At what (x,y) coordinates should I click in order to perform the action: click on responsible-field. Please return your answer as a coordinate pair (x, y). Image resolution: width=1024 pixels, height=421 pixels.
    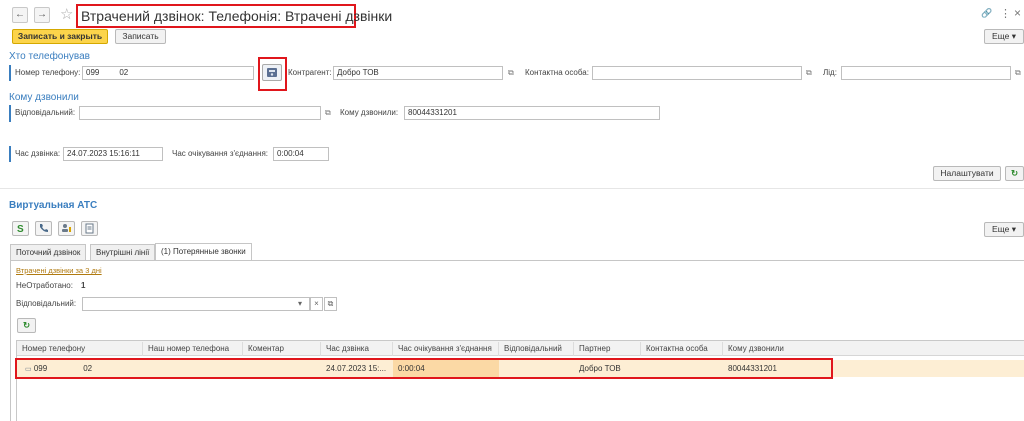
    Looking at the image, I should click on (200, 113).